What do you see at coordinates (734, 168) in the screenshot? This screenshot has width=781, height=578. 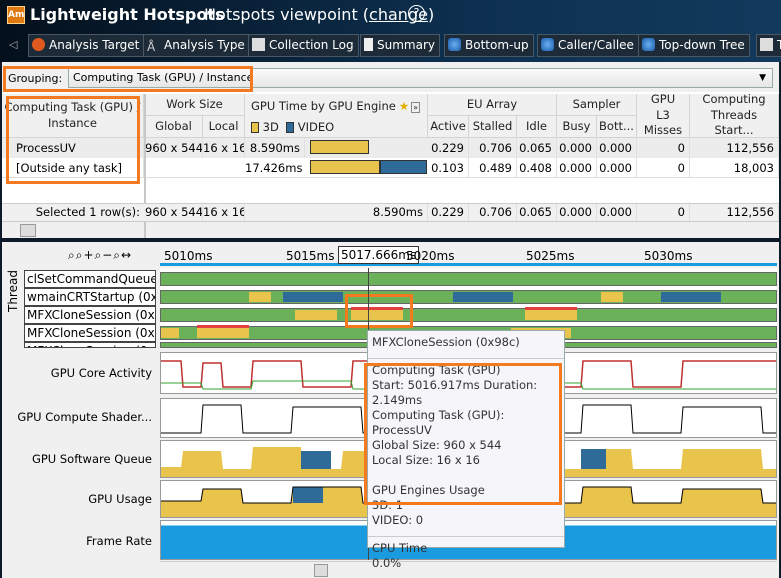 I see `cell-threads: 18,003` at bounding box center [734, 168].